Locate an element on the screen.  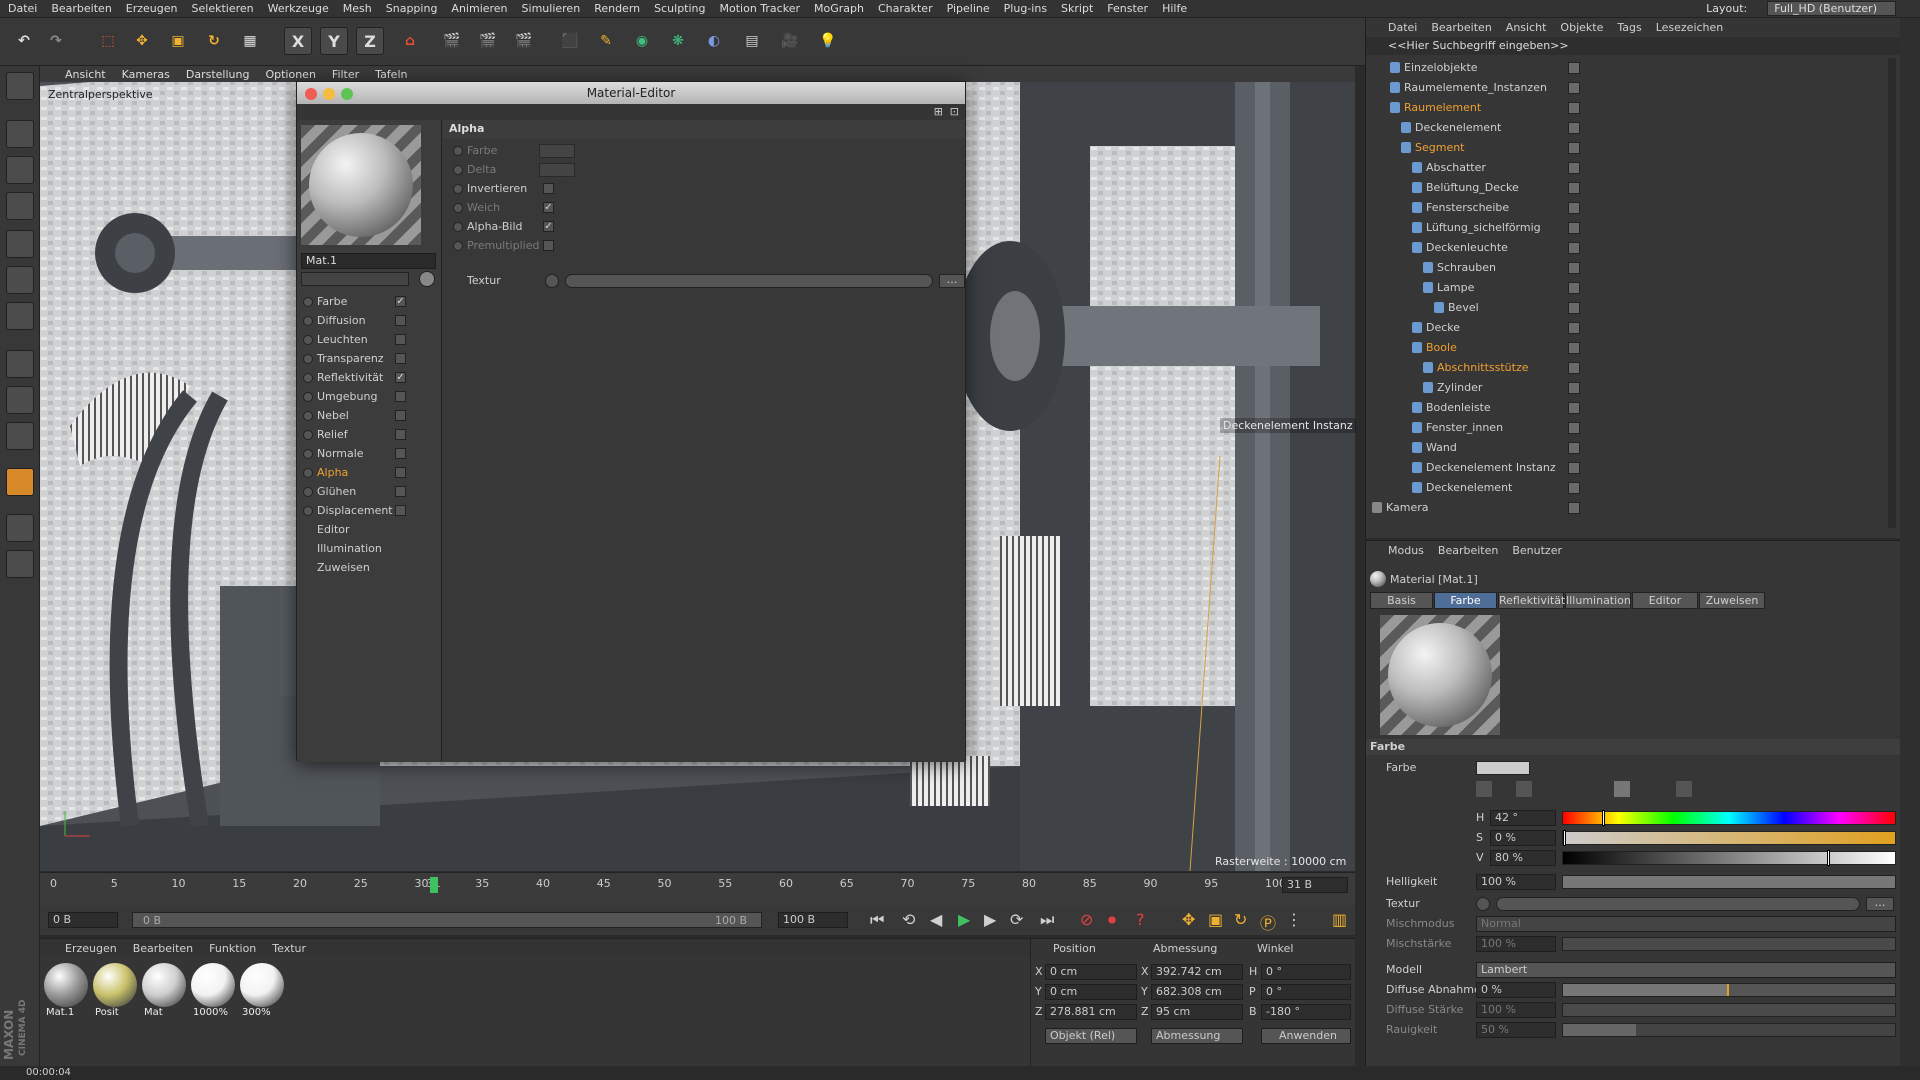
polygons-mode-icon is located at coordinates (20, 316).